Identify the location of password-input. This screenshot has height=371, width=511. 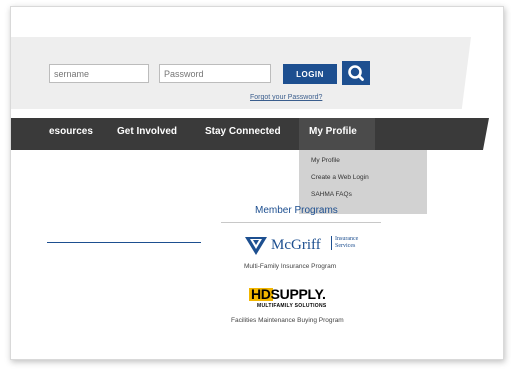
(215, 73).